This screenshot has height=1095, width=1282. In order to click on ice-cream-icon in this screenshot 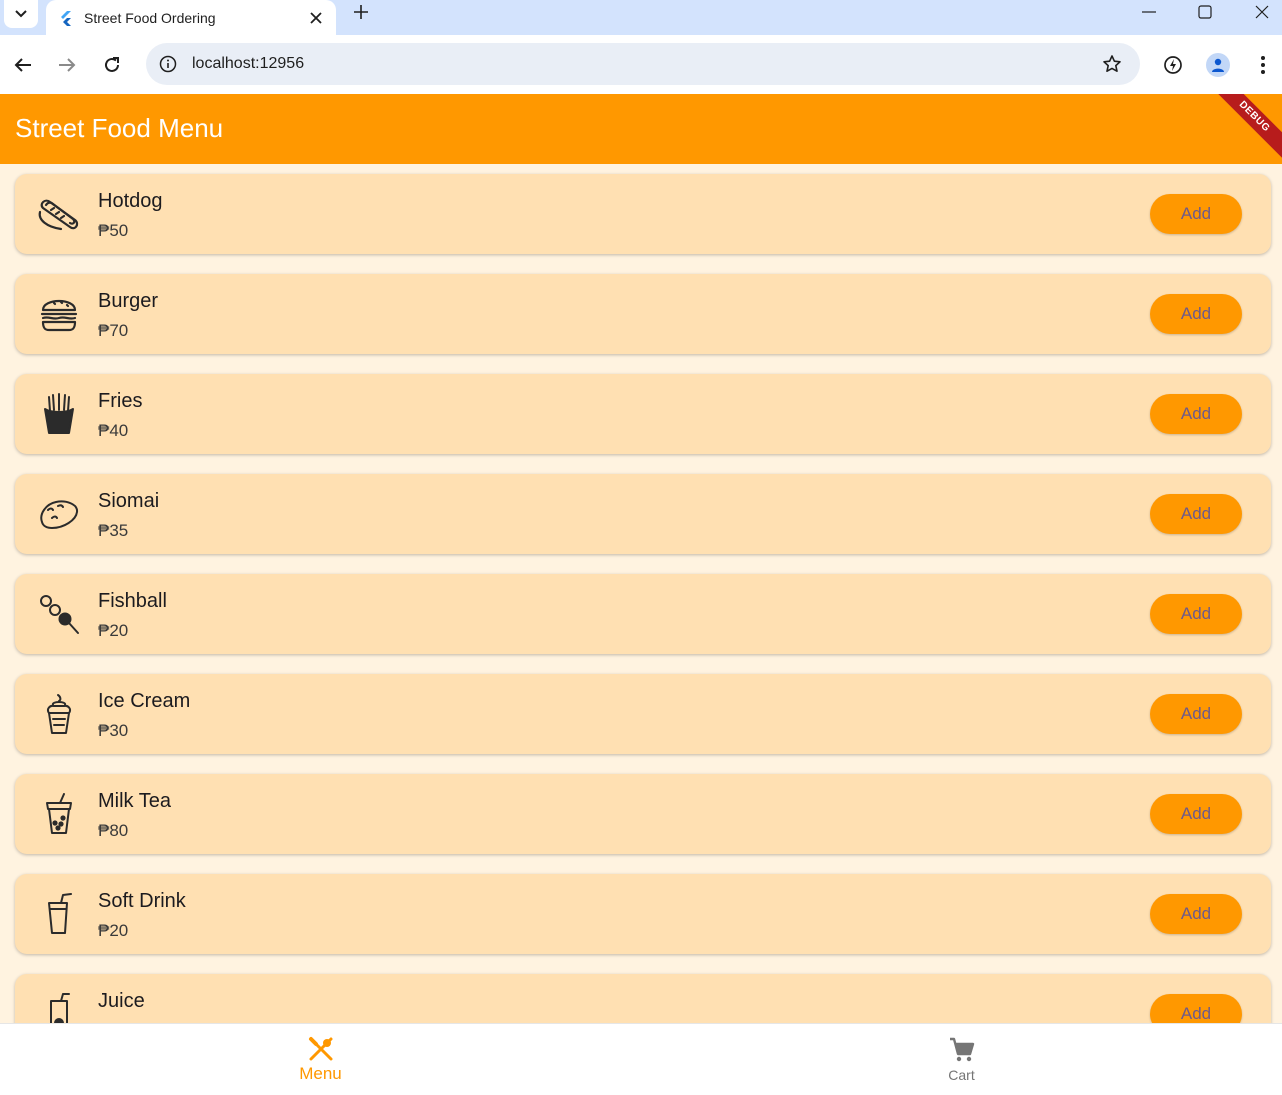, I will do `click(59, 714)`.